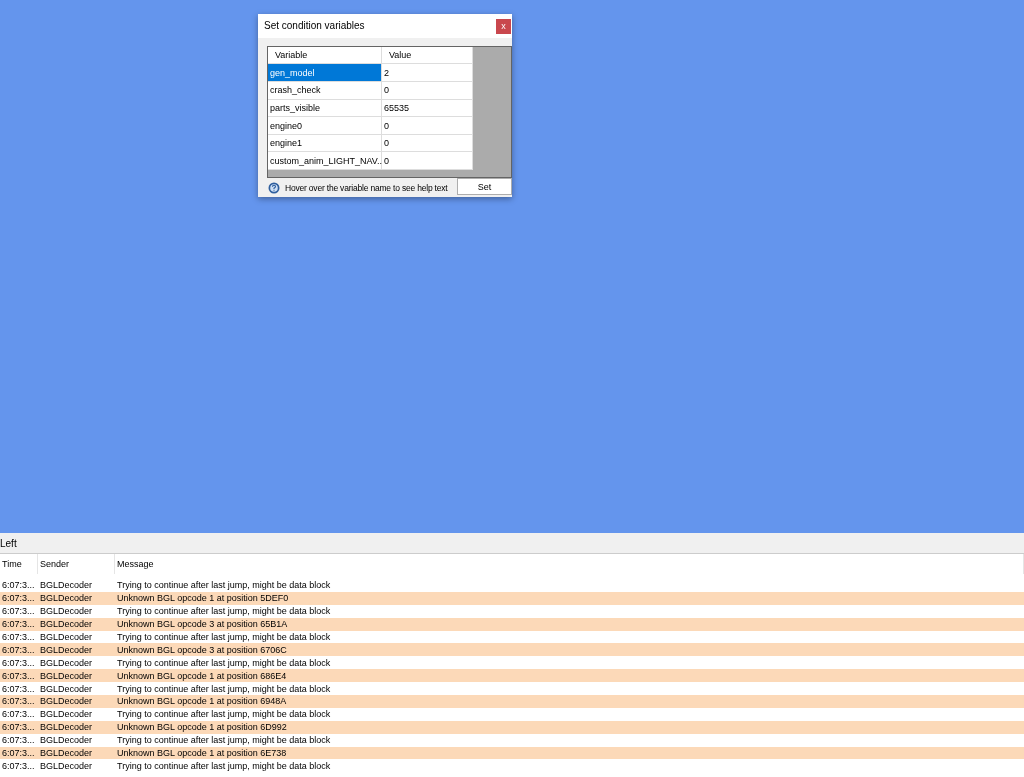 The width and height of the screenshot is (1024, 777). What do you see at coordinates (484, 187) in the screenshot?
I see `set-button: Set` at bounding box center [484, 187].